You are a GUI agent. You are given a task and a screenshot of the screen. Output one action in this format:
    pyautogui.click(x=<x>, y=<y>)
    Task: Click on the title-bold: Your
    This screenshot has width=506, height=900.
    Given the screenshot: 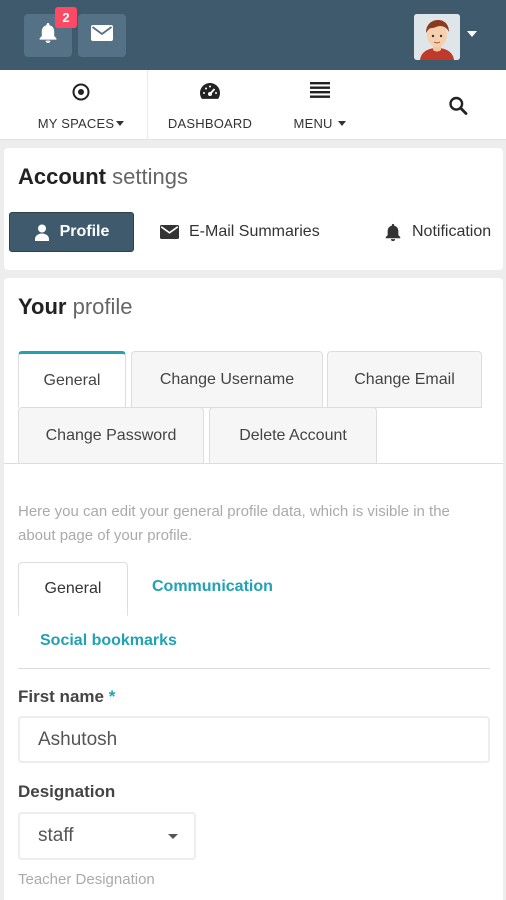 What is the action you would take?
    pyautogui.click(x=42, y=306)
    